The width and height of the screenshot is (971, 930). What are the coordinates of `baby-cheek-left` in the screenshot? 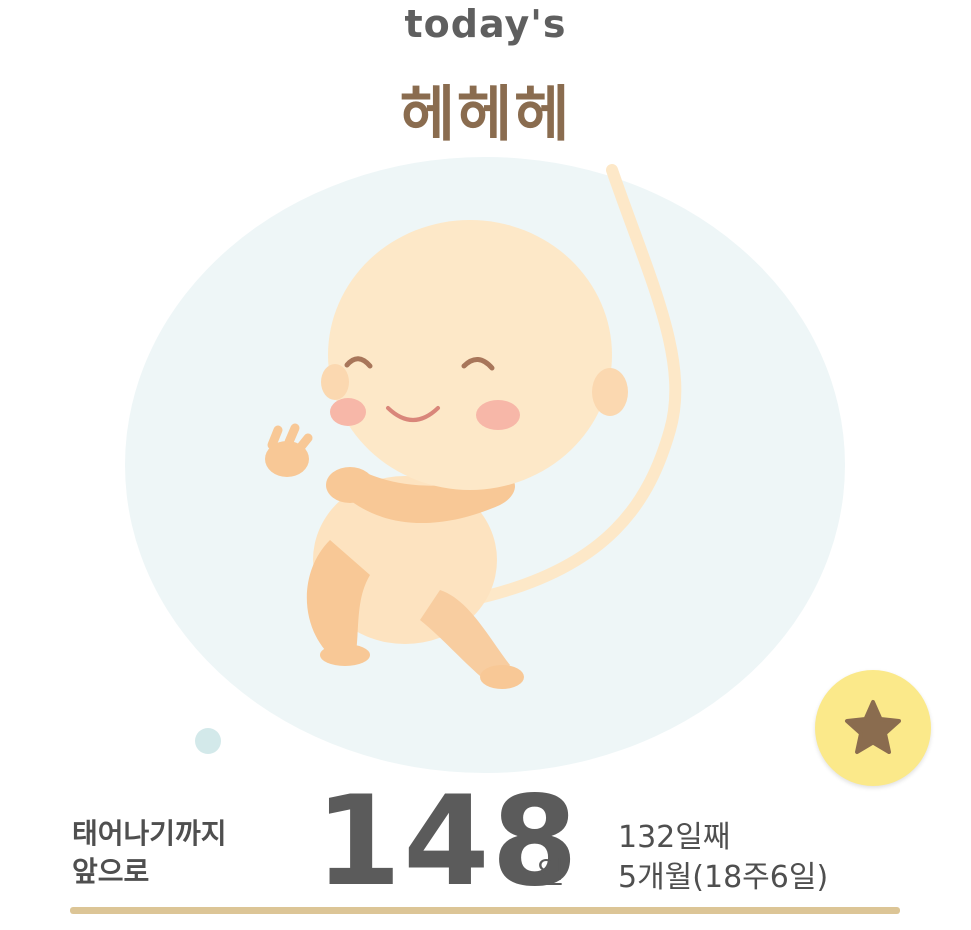 It's located at (348, 412).